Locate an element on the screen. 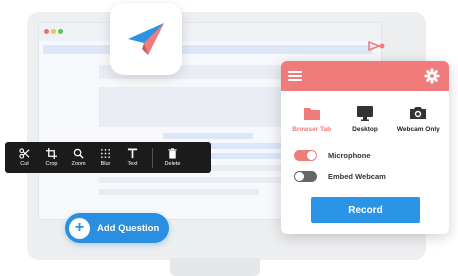 This screenshot has width=458, height=276. microphone-toggle is located at coordinates (305, 155).